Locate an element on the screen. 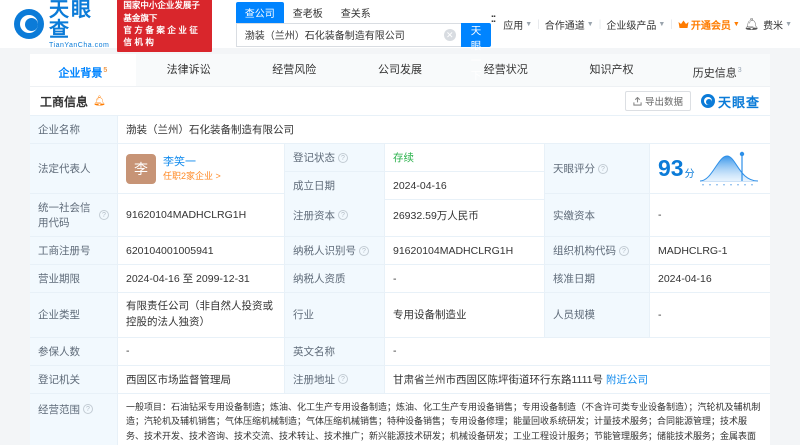 This screenshot has height=445, width=800. paid-capital-value: - is located at coordinates (710, 215).